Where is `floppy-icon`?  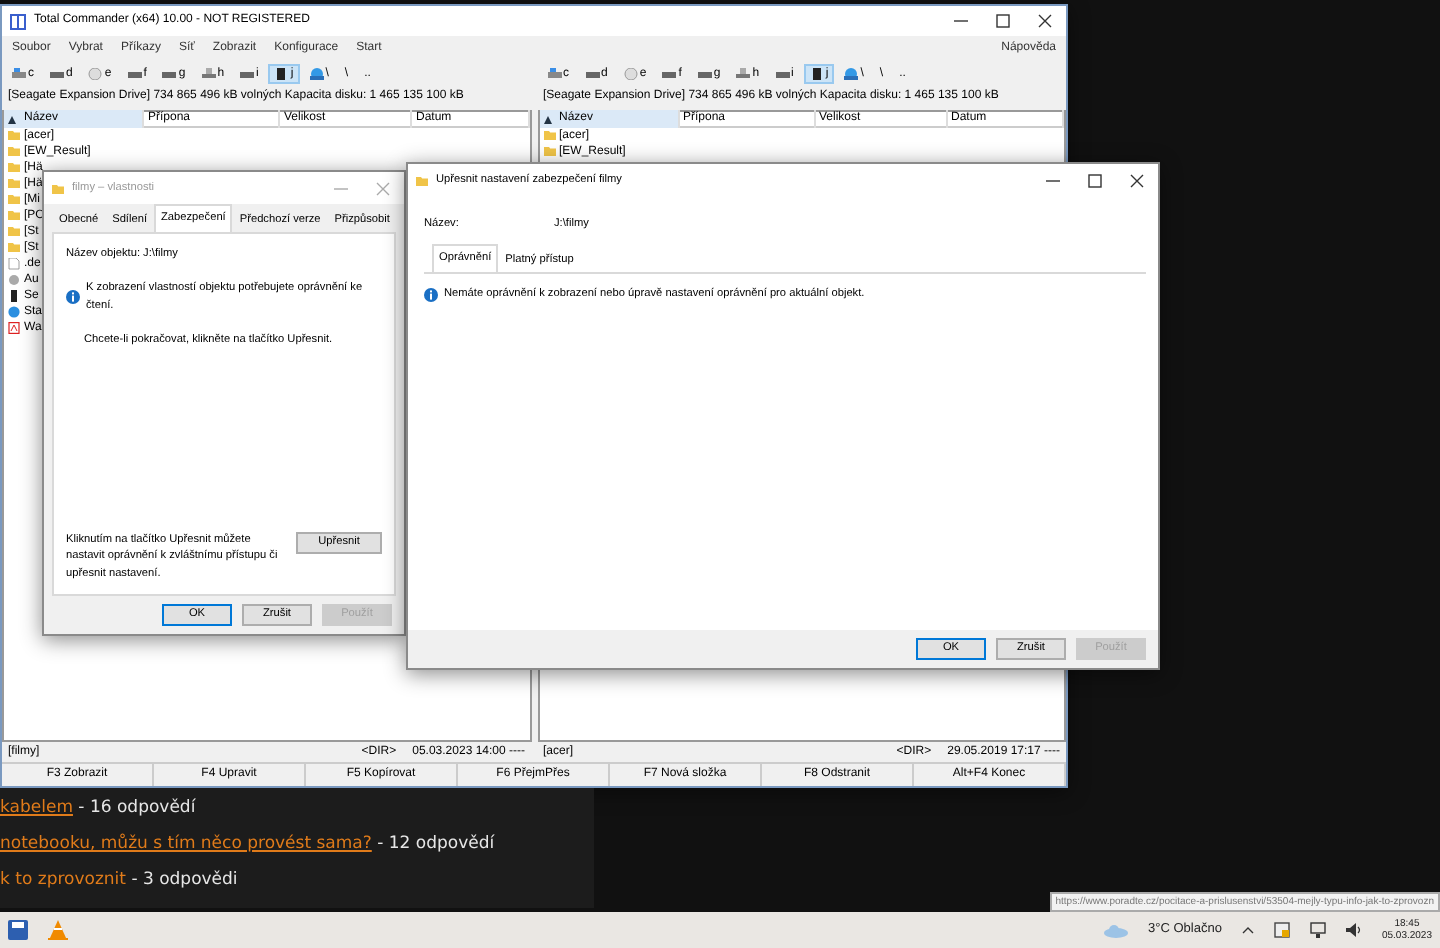
floppy-icon is located at coordinates (18, 930).